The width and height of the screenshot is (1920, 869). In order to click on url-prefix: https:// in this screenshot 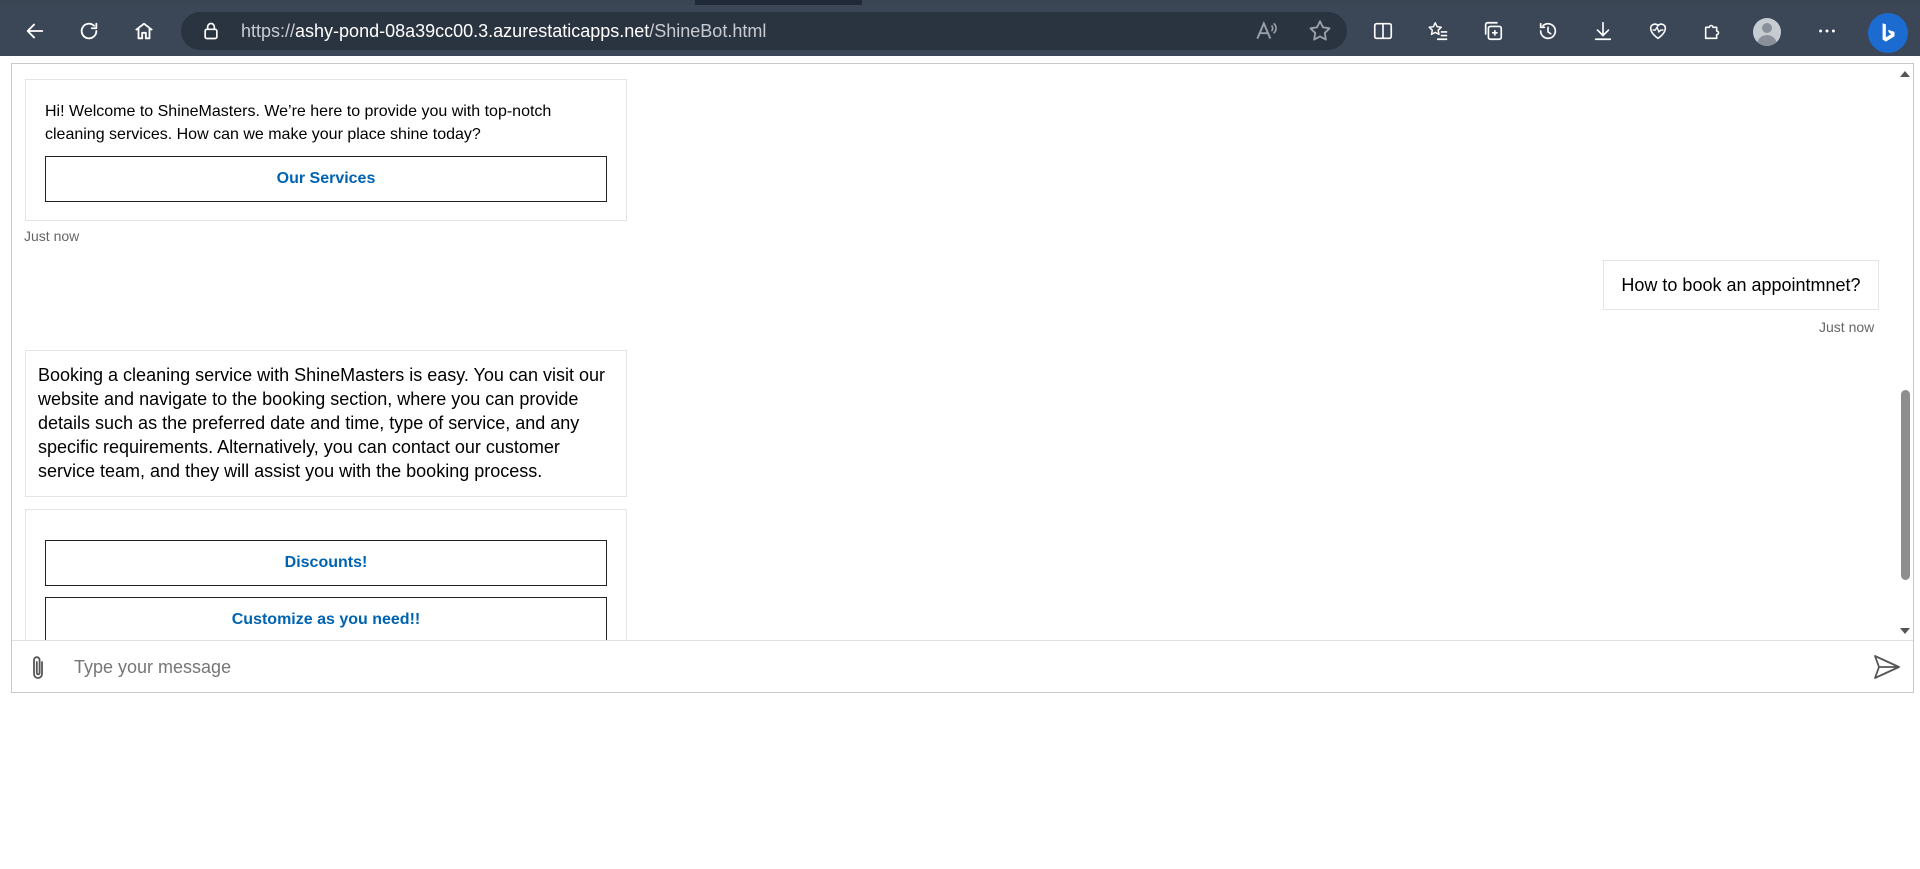, I will do `click(268, 31)`.